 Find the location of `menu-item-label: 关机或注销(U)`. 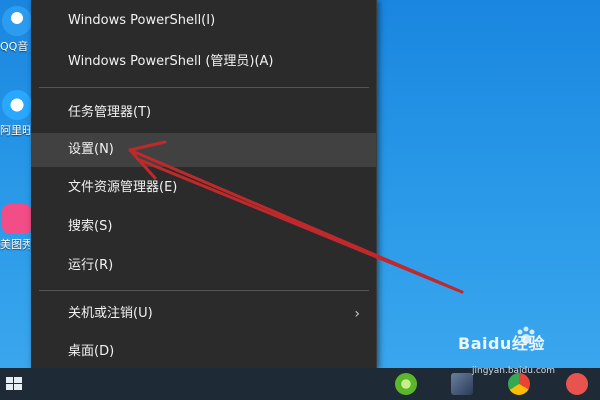

menu-item-label: 关机或注销(U) is located at coordinates (110, 313).